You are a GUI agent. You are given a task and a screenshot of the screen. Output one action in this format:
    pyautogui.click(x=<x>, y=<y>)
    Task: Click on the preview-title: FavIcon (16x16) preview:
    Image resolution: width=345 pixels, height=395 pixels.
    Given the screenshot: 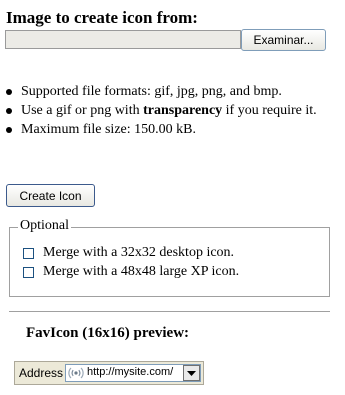 What is the action you would take?
    pyautogui.click(x=108, y=333)
    